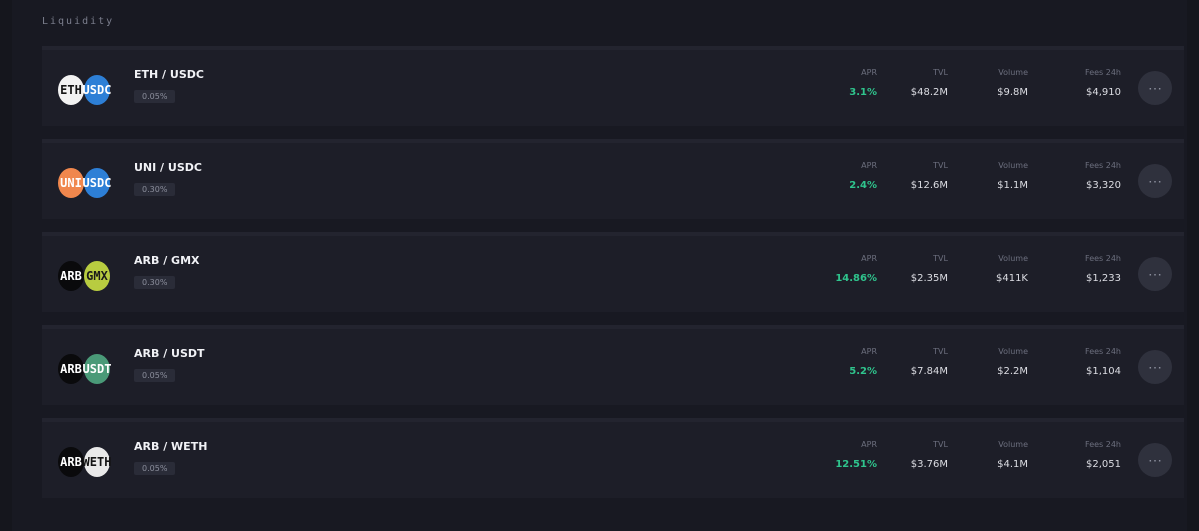 The width and height of the screenshot is (1199, 531). I want to click on fees-stat: Fees 24h $2,051, so click(1103, 455).